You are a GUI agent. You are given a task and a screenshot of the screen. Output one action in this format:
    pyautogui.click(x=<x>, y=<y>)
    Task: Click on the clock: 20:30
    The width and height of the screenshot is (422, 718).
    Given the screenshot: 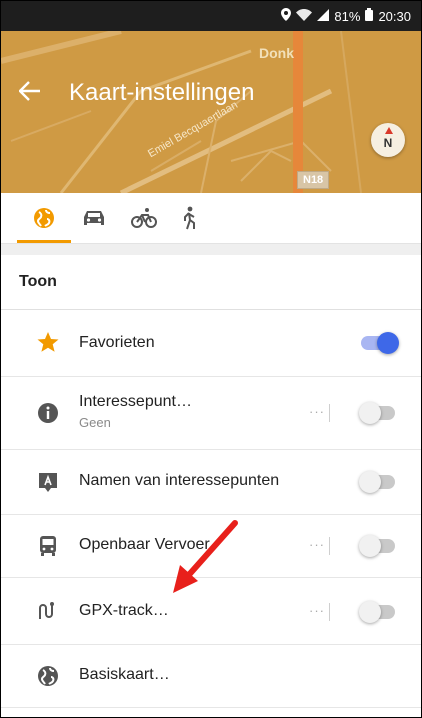 What is the action you would take?
    pyautogui.click(x=394, y=16)
    